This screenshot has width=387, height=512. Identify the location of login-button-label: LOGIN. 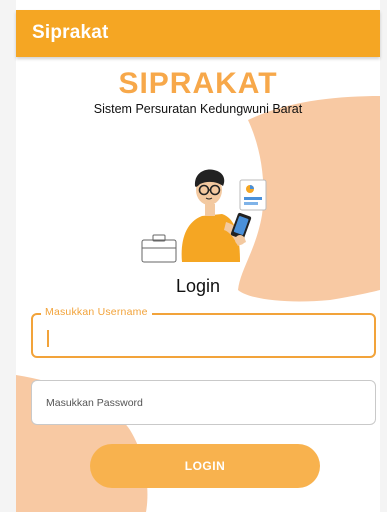
(205, 466).